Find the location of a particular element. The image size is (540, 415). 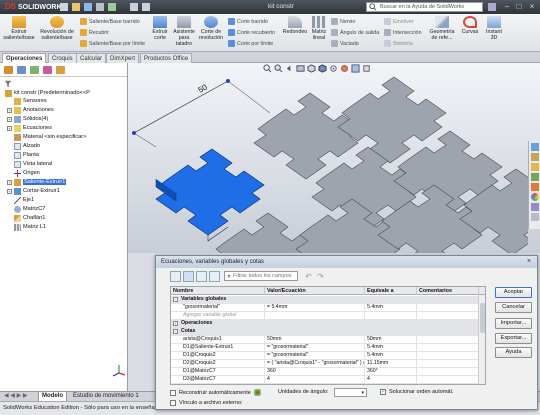

dimension-view-icon is located at coordinates (201, 276).